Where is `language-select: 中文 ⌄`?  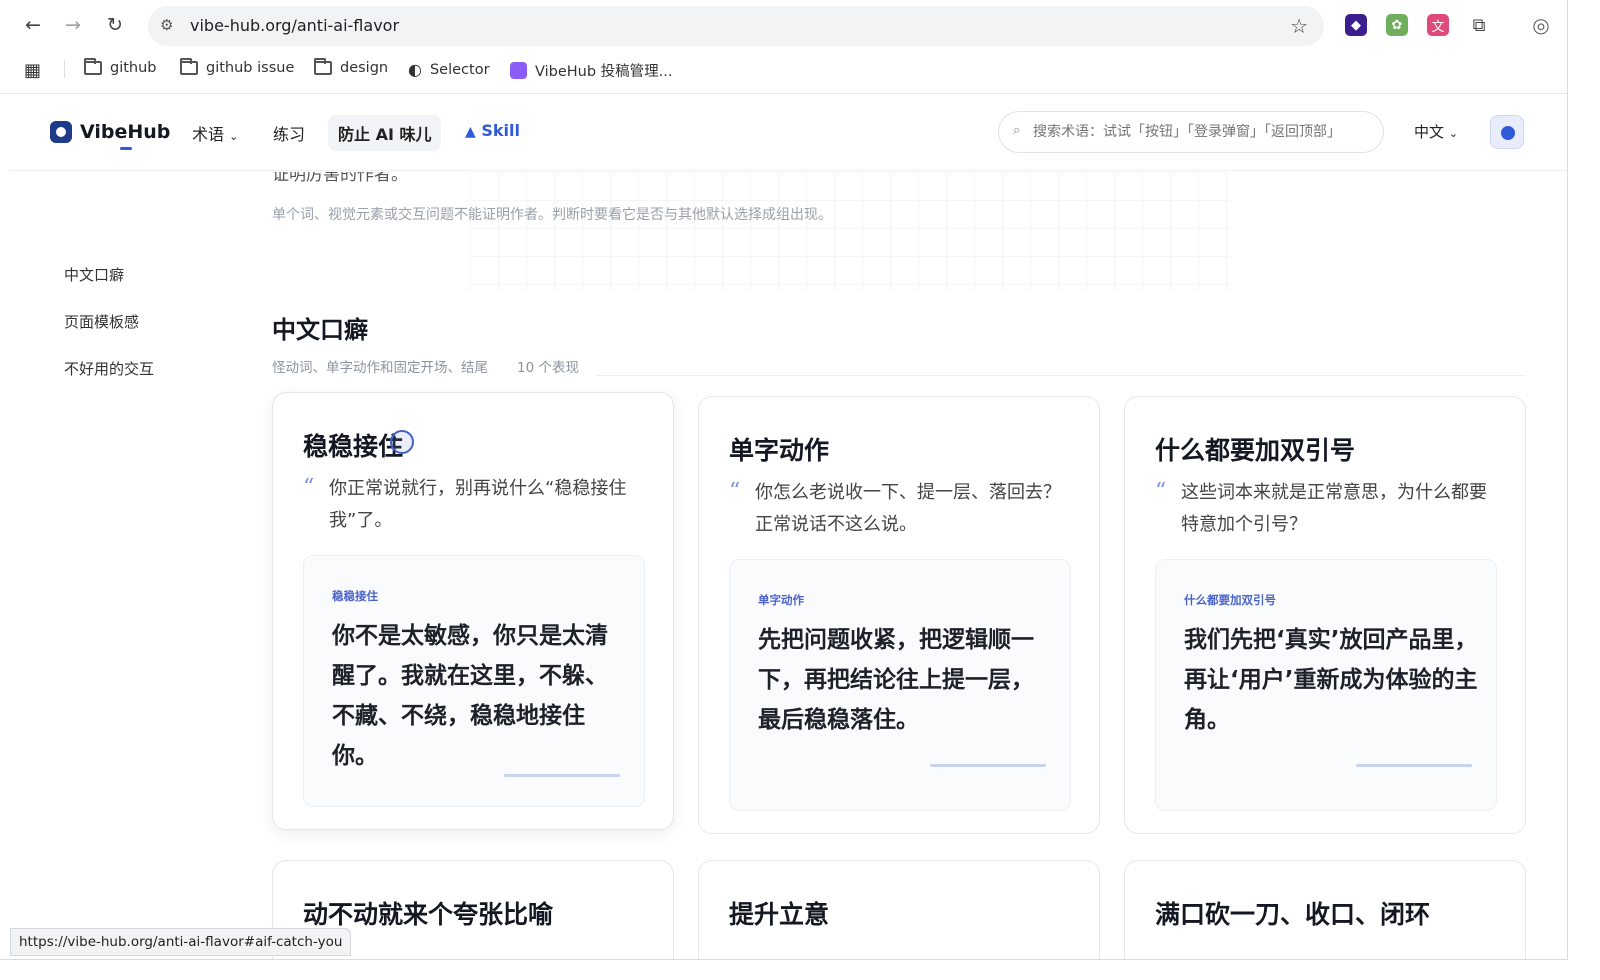
language-select: 中文 ⌄ is located at coordinates (1436, 131).